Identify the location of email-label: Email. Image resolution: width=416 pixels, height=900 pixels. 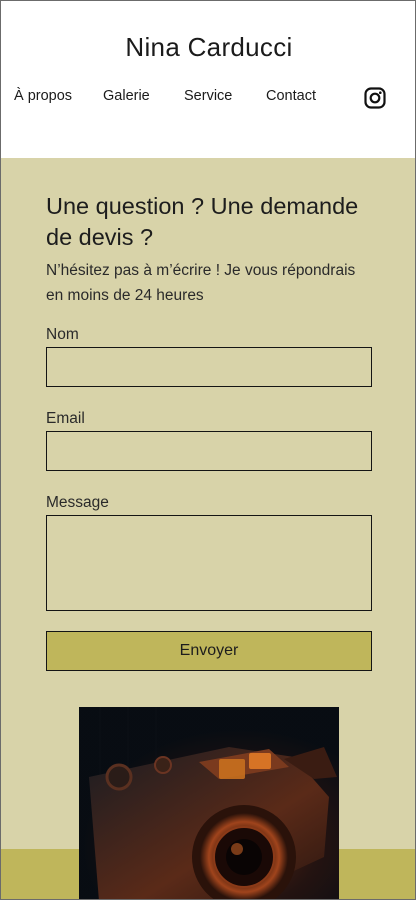
(65, 418).